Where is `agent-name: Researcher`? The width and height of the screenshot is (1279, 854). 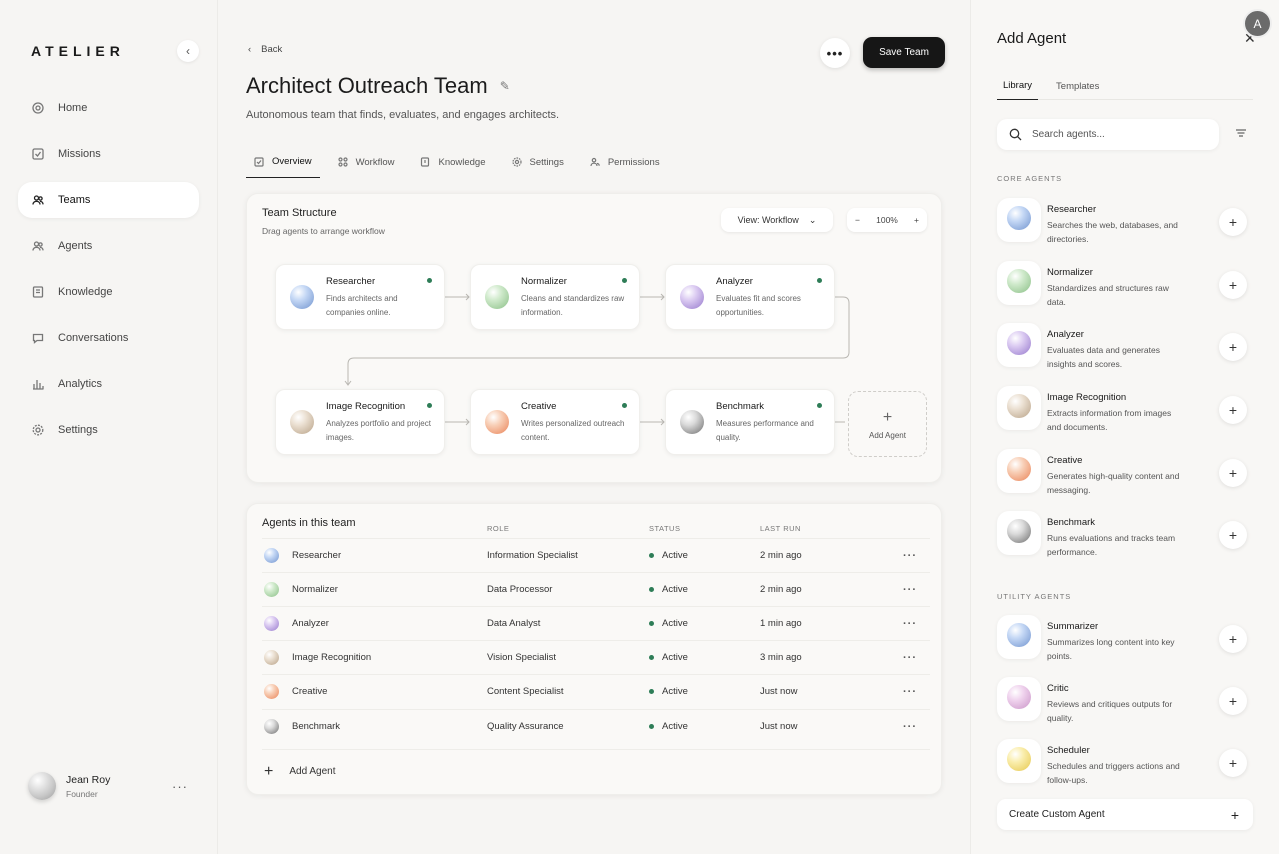 agent-name: Researcher is located at coordinates (1072, 209).